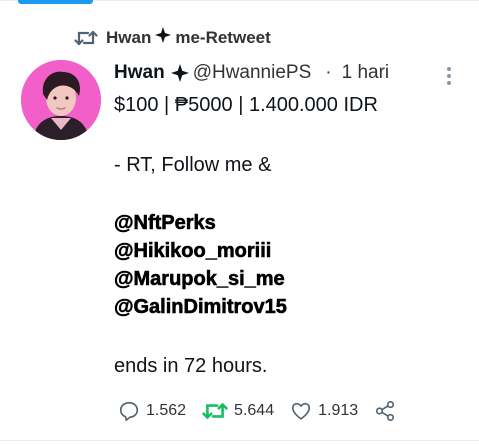 The height and width of the screenshot is (444, 479). What do you see at coordinates (86, 38) in the screenshot?
I see `retweet-icon` at bounding box center [86, 38].